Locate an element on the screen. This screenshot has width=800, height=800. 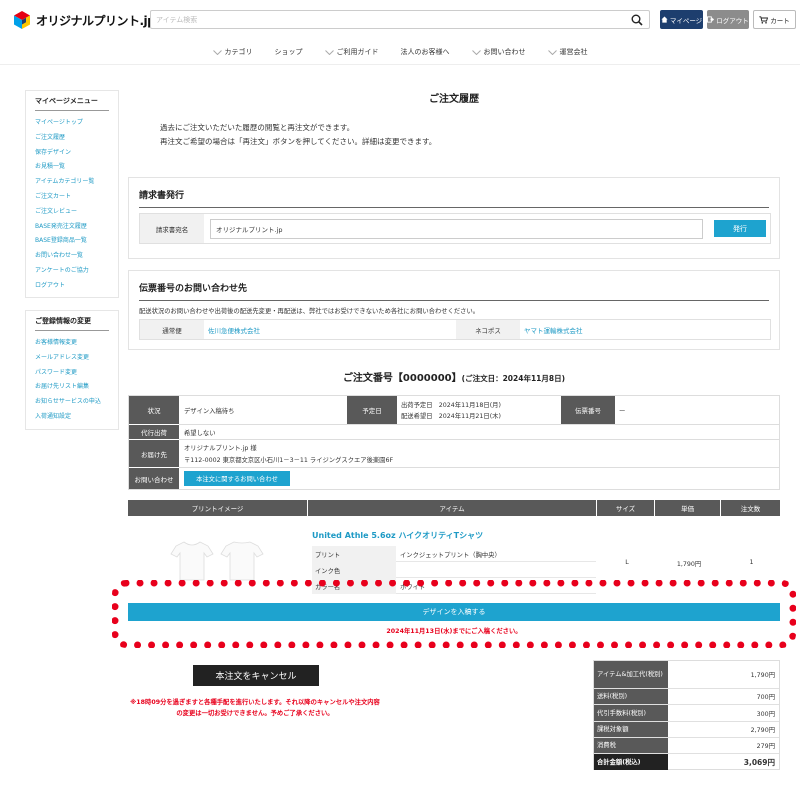
inquiry-label: お問い合わせ is located at coordinates (154, 478).